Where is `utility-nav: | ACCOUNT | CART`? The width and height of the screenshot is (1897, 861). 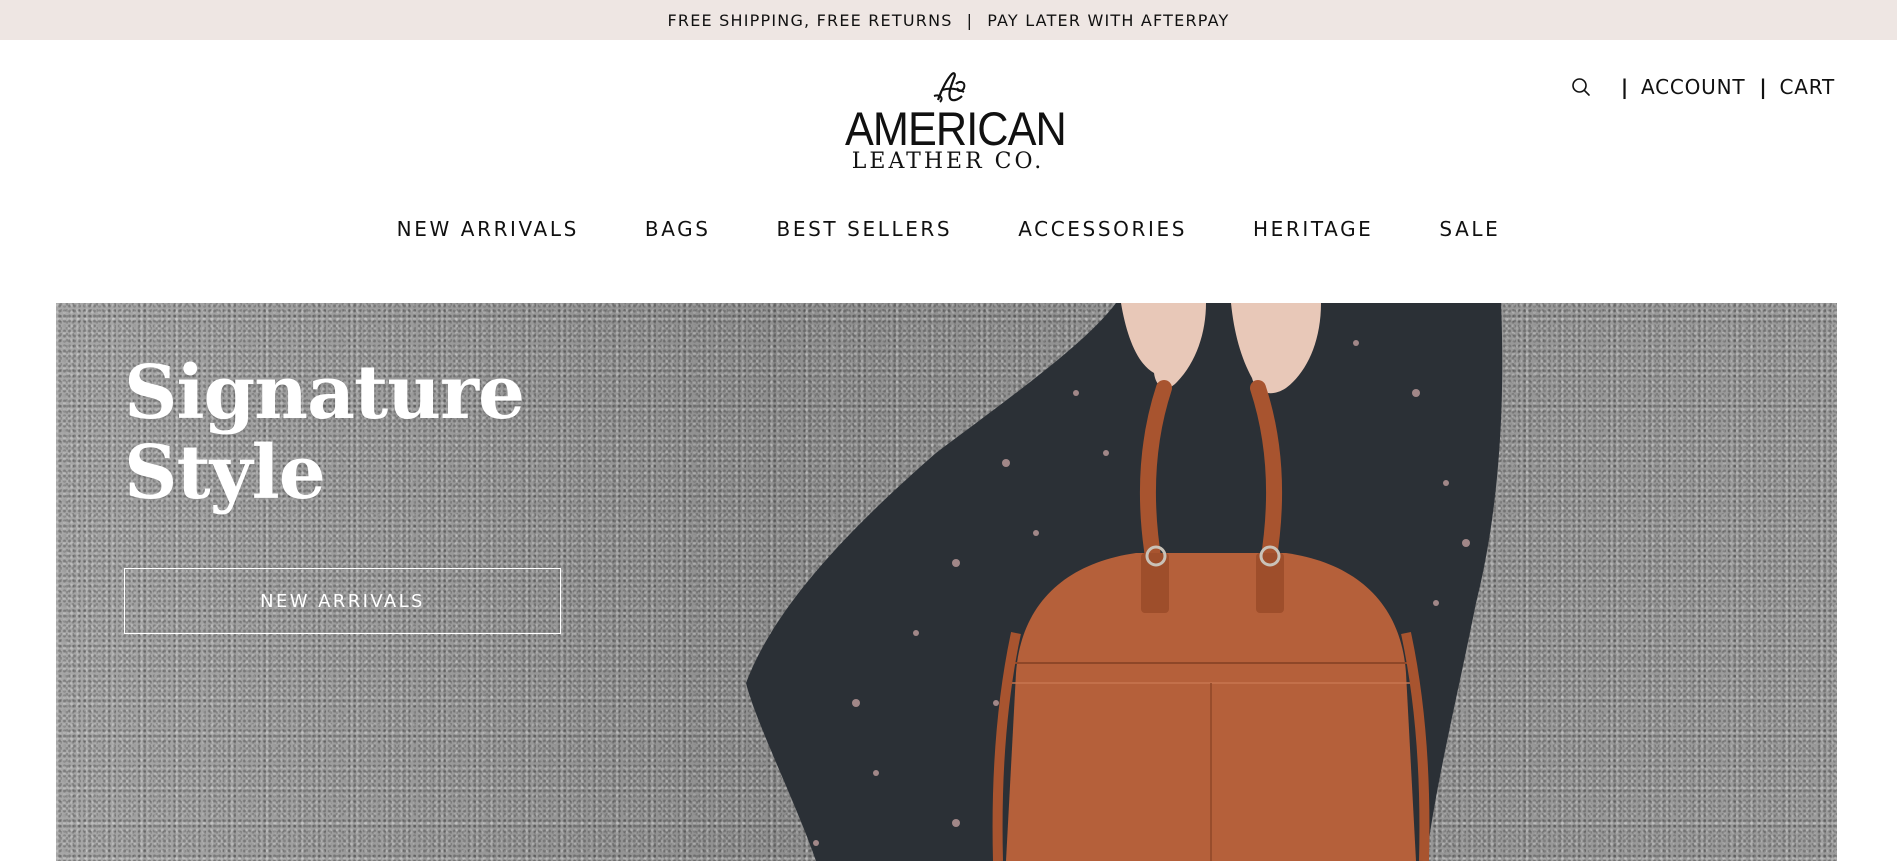 utility-nav: | ACCOUNT | CART is located at coordinates (1702, 87).